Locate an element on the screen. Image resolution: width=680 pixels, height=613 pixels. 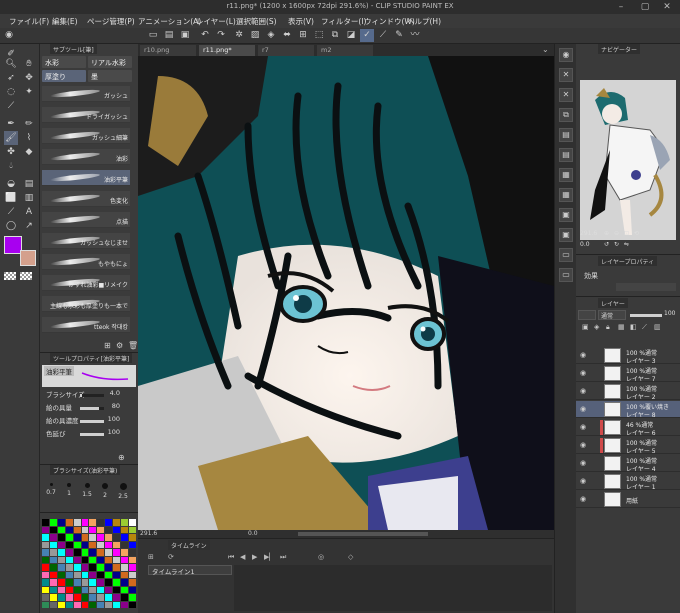
zoom-icon: 🔍︎ is located at coordinates (11, 64).